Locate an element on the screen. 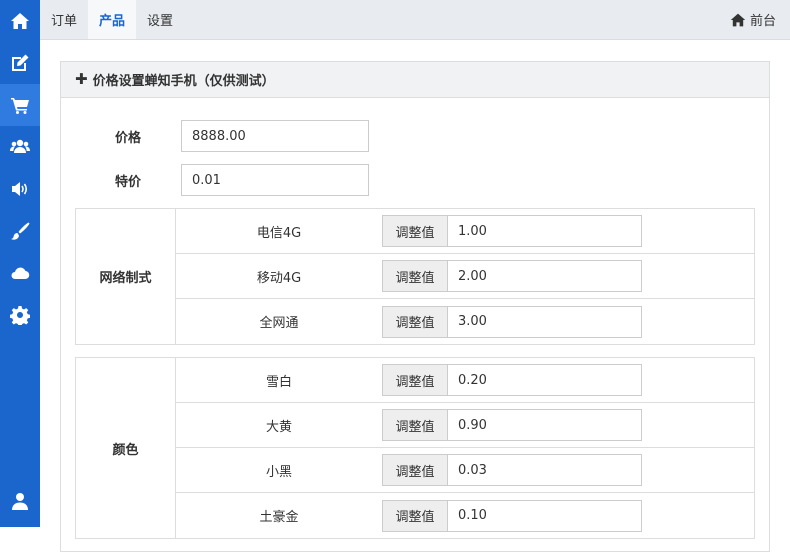 The height and width of the screenshot is (552, 790). front-link: 前台 is located at coordinates (760, 19).